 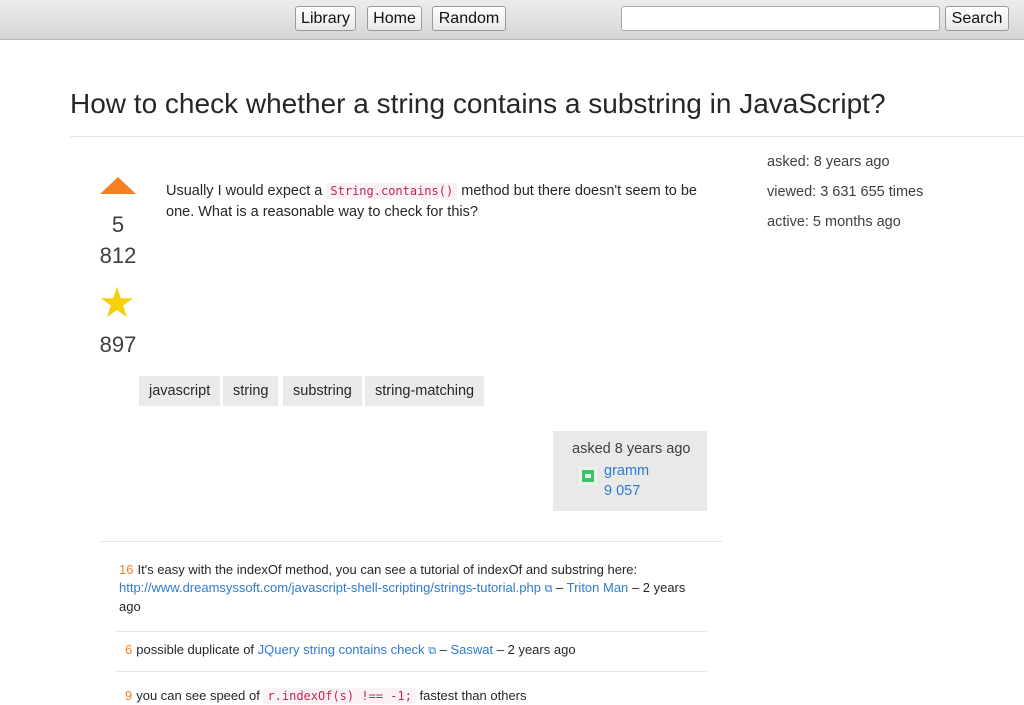 What do you see at coordinates (197, 649) in the screenshot?
I see `comment-text: possible duplicate of` at bounding box center [197, 649].